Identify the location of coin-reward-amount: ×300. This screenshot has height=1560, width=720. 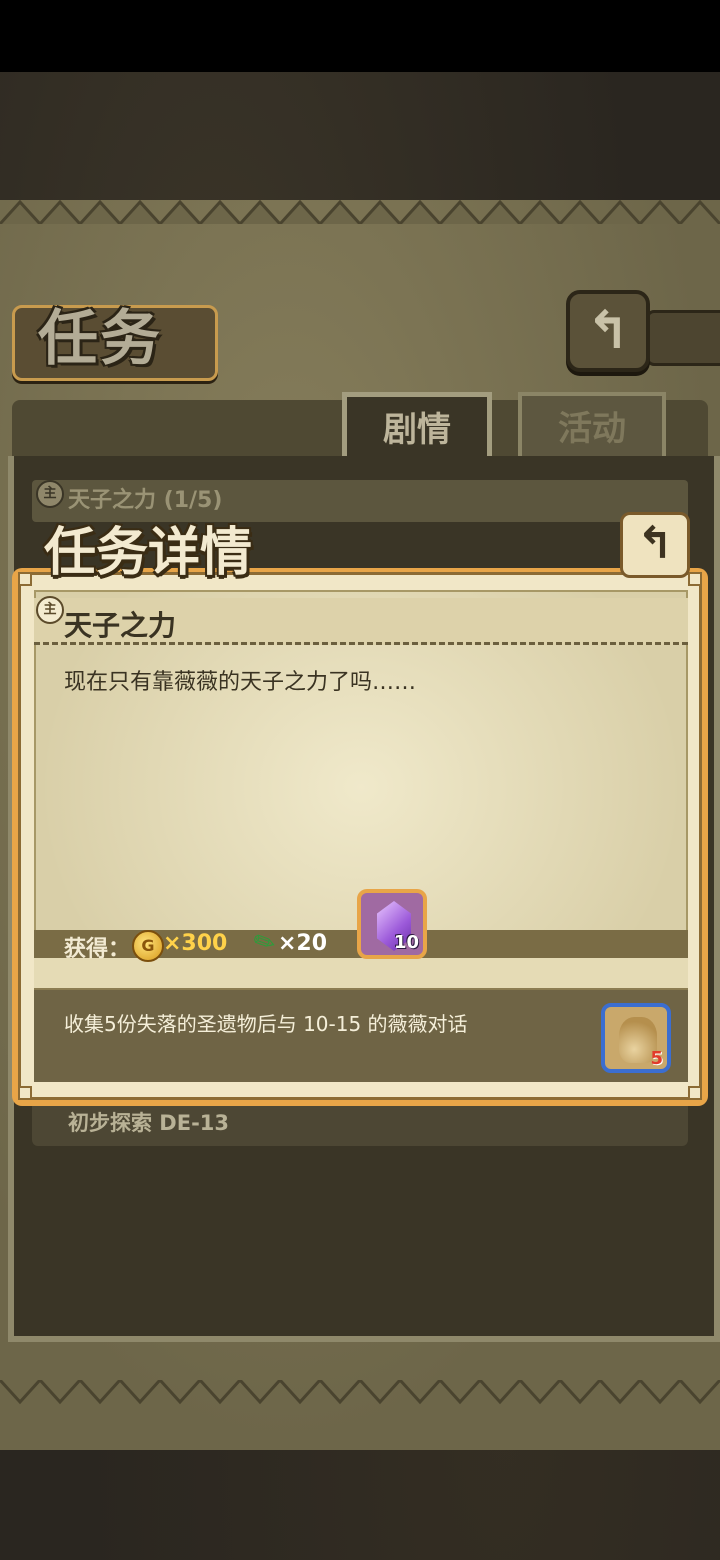
(195, 943).